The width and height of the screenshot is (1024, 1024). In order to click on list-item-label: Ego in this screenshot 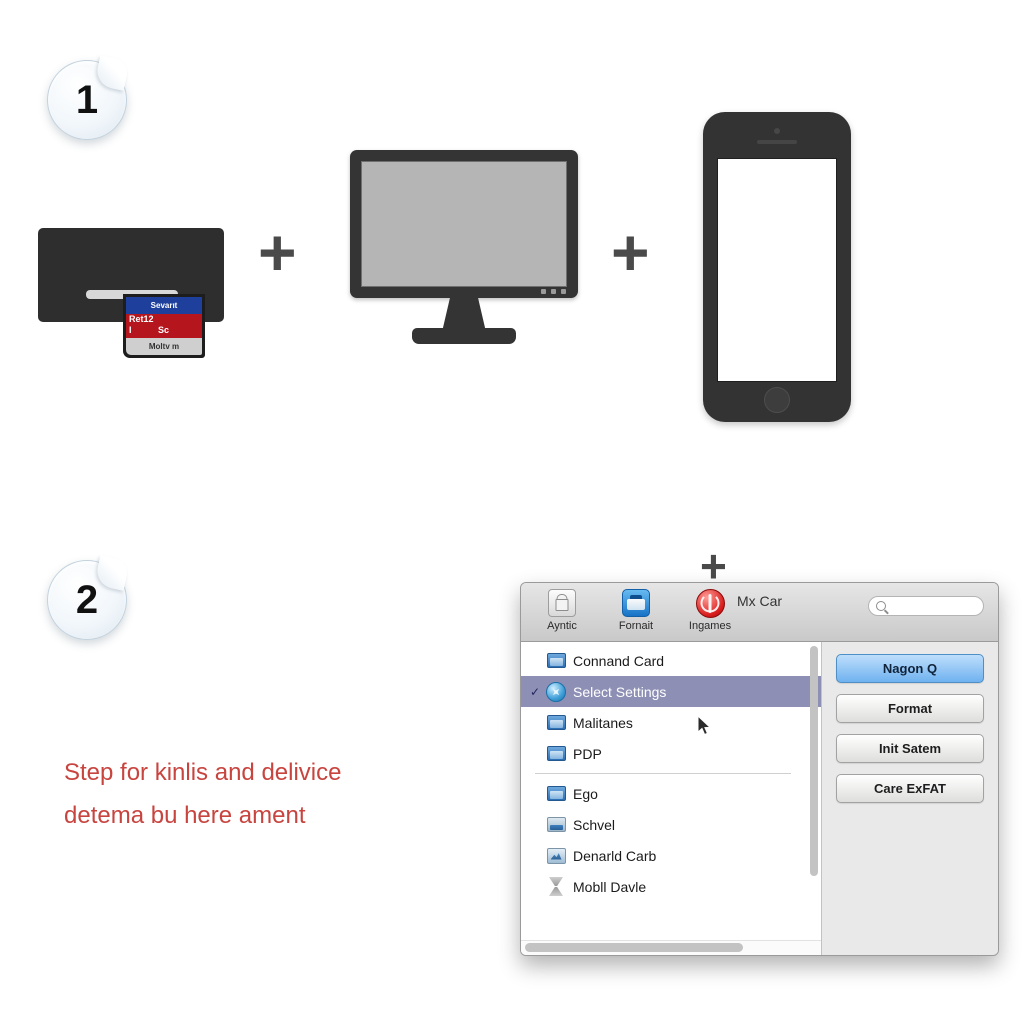, I will do `click(585, 793)`.